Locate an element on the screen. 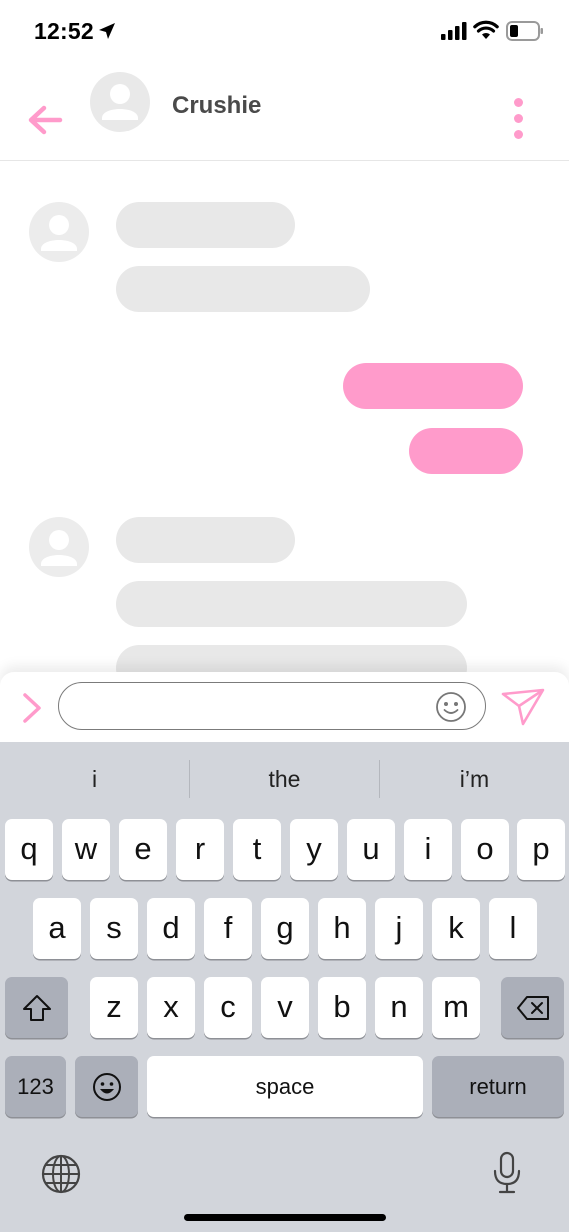 The width and height of the screenshot is (569, 1232). key-v: v is located at coordinates (285, 1007).